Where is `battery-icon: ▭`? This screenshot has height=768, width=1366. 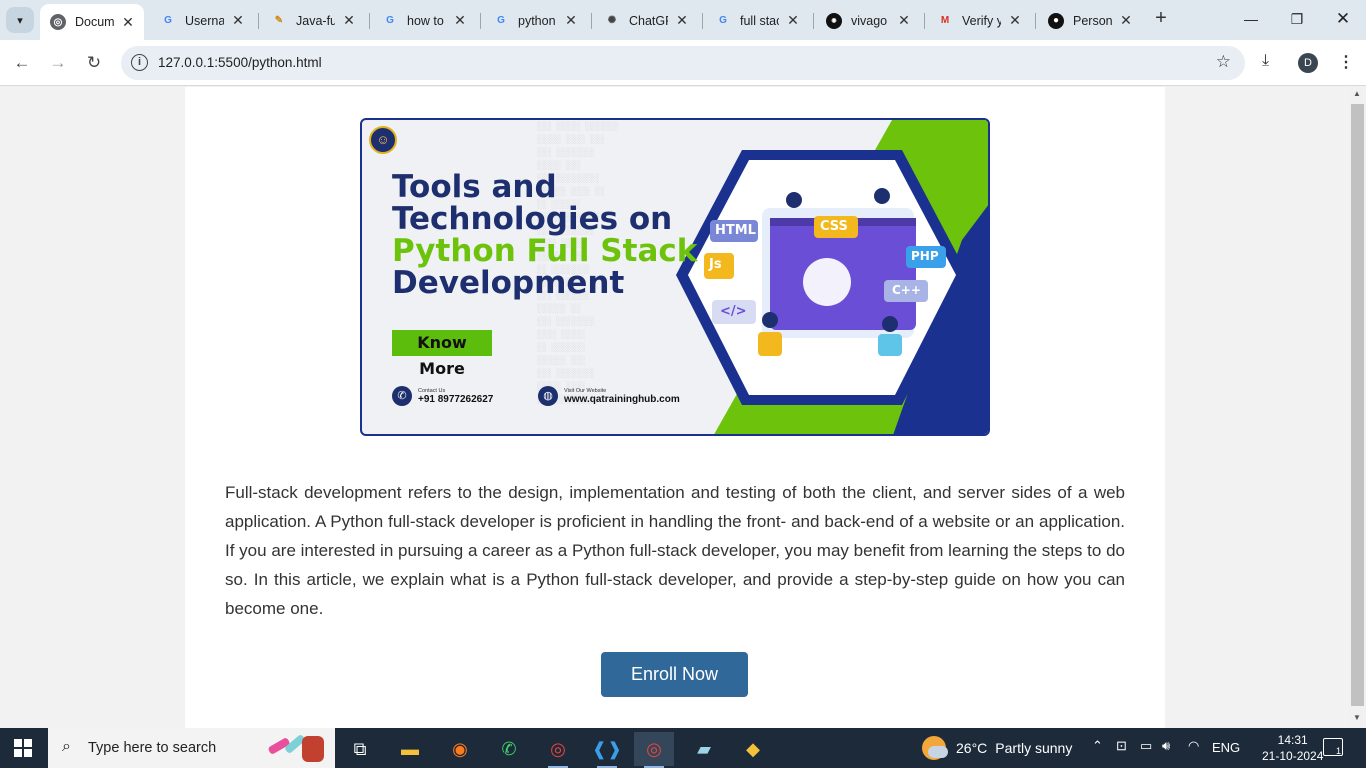
battery-icon: ▭ is located at coordinates (1146, 746).